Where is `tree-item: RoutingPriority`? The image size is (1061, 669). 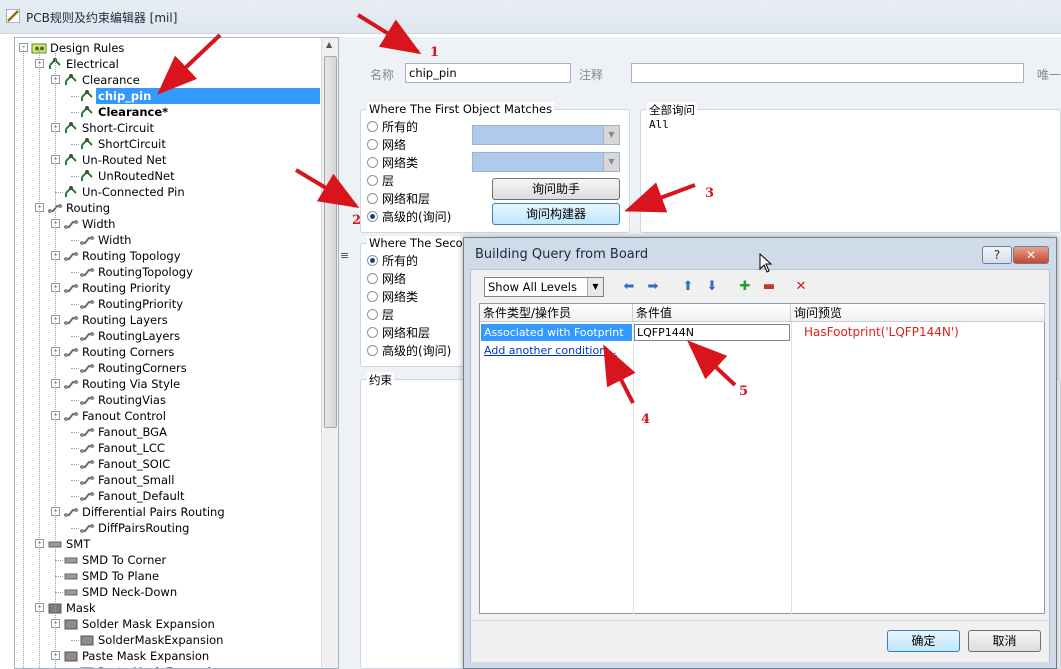 tree-item: RoutingPriority is located at coordinates (167, 304).